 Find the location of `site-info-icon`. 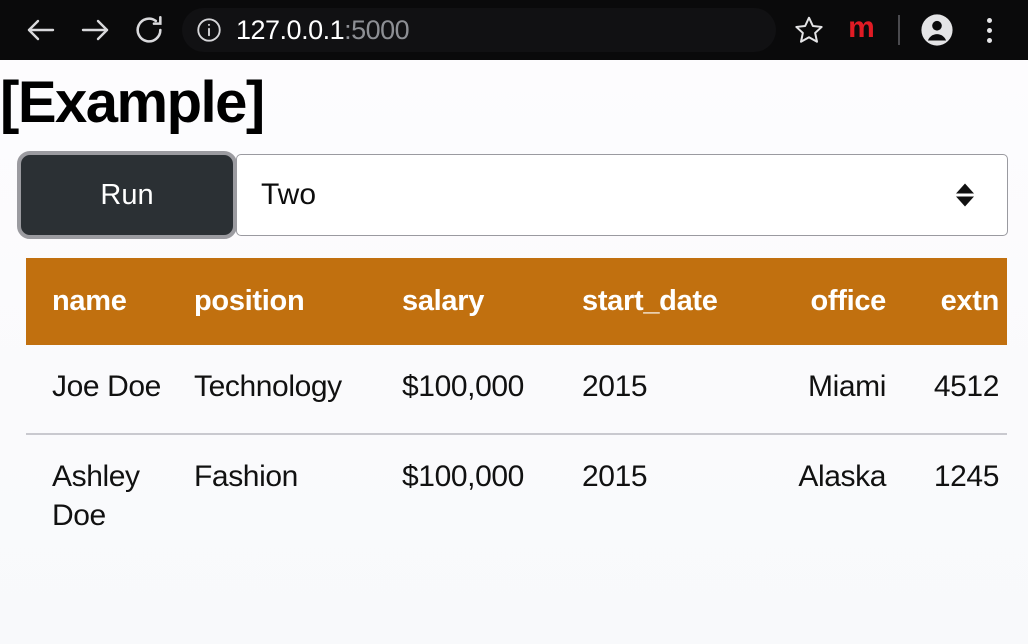

site-info-icon is located at coordinates (209, 30).